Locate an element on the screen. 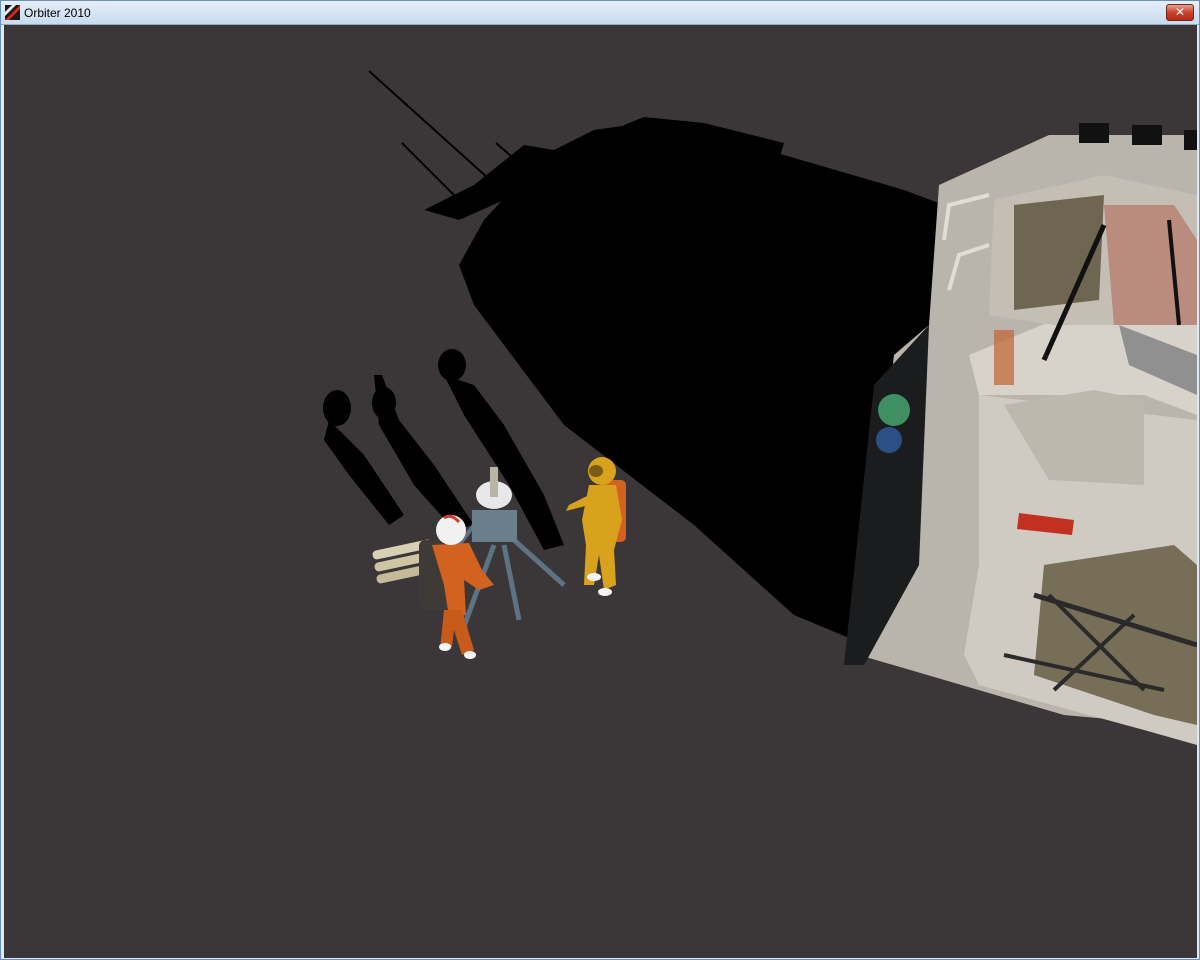  orbiter-app-icon is located at coordinates (12, 12).